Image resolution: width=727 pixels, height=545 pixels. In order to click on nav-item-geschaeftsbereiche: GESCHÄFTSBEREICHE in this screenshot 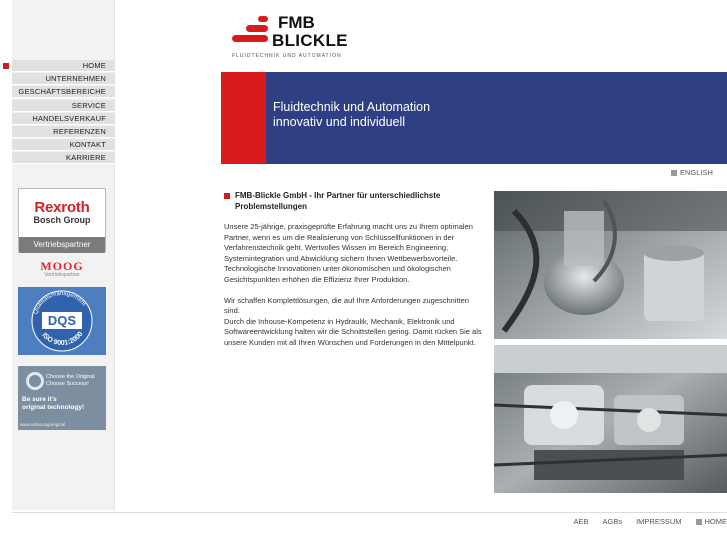, I will do `click(58, 92)`.